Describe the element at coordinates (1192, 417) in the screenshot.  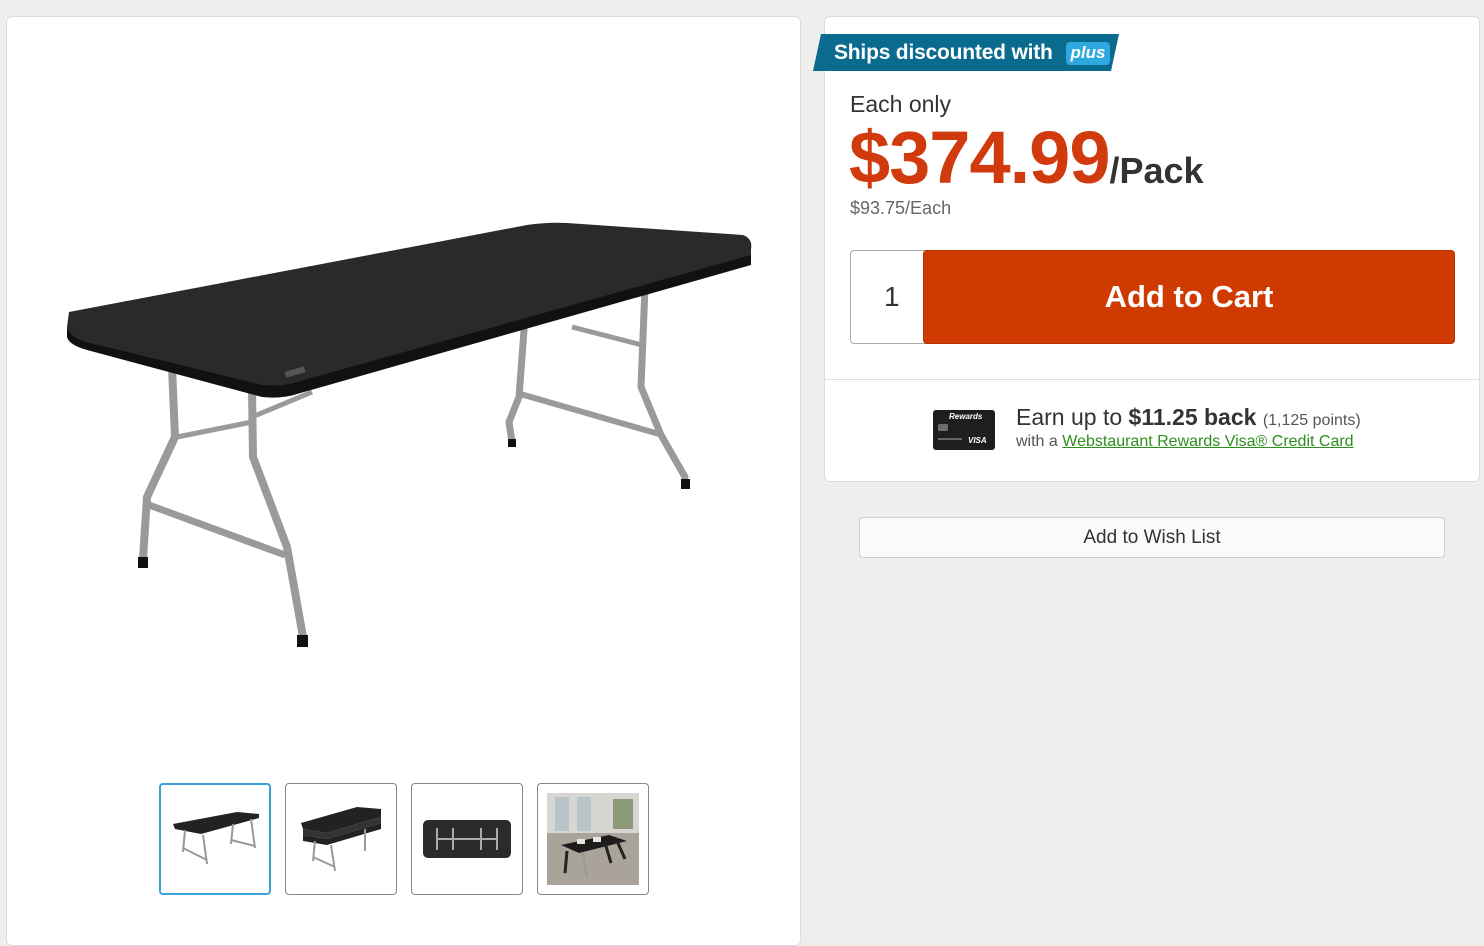
I see `earn-amount: $11.25 back` at that location.